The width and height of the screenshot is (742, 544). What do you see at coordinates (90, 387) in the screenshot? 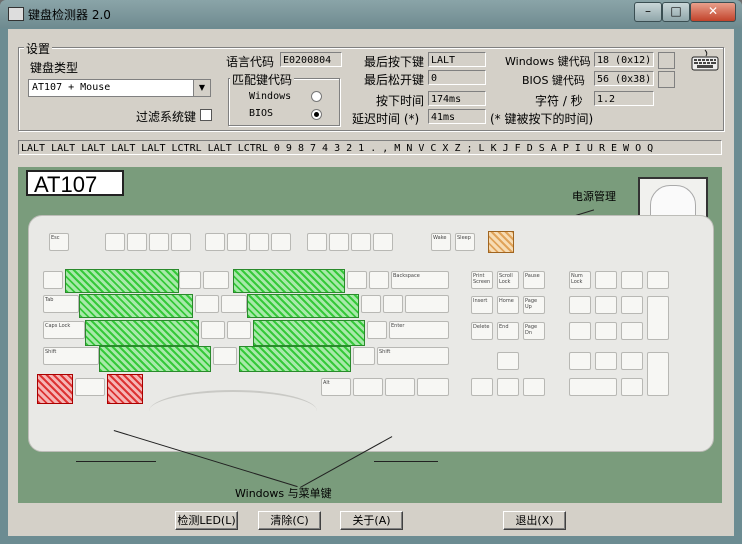
I see `key-left-win` at bounding box center [90, 387].